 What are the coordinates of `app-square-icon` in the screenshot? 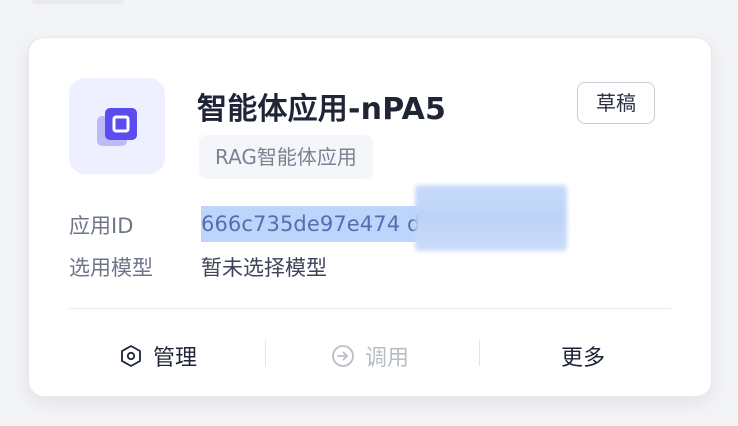 It's located at (117, 127).